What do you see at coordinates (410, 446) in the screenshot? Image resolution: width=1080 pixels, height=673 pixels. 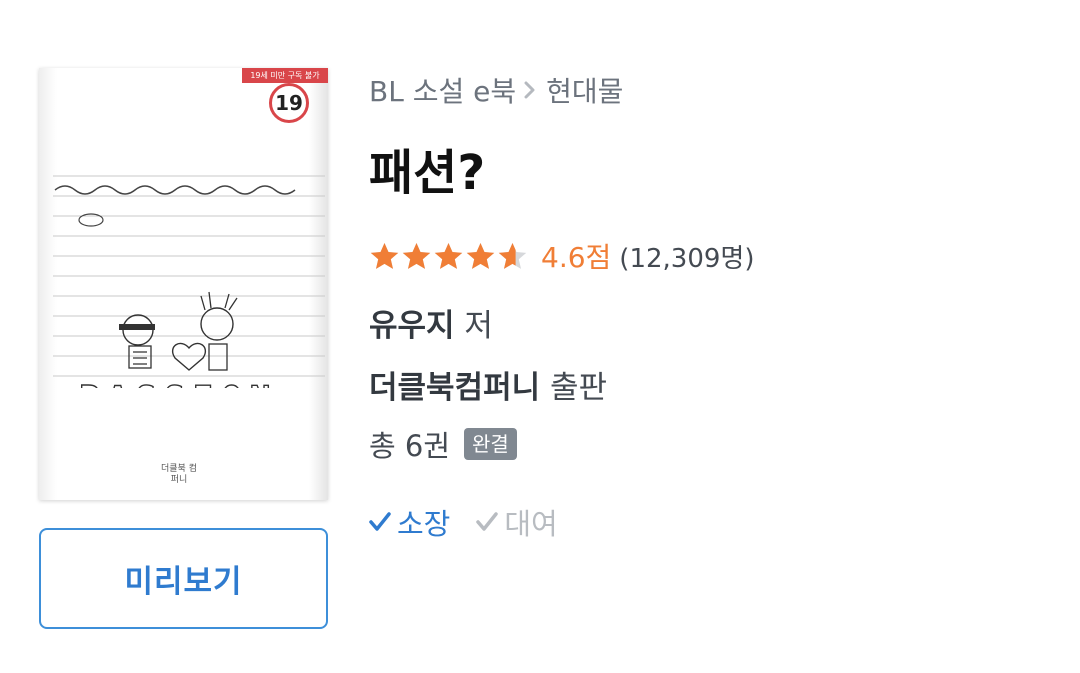 I see `volume-count: 총 6권` at bounding box center [410, 446].